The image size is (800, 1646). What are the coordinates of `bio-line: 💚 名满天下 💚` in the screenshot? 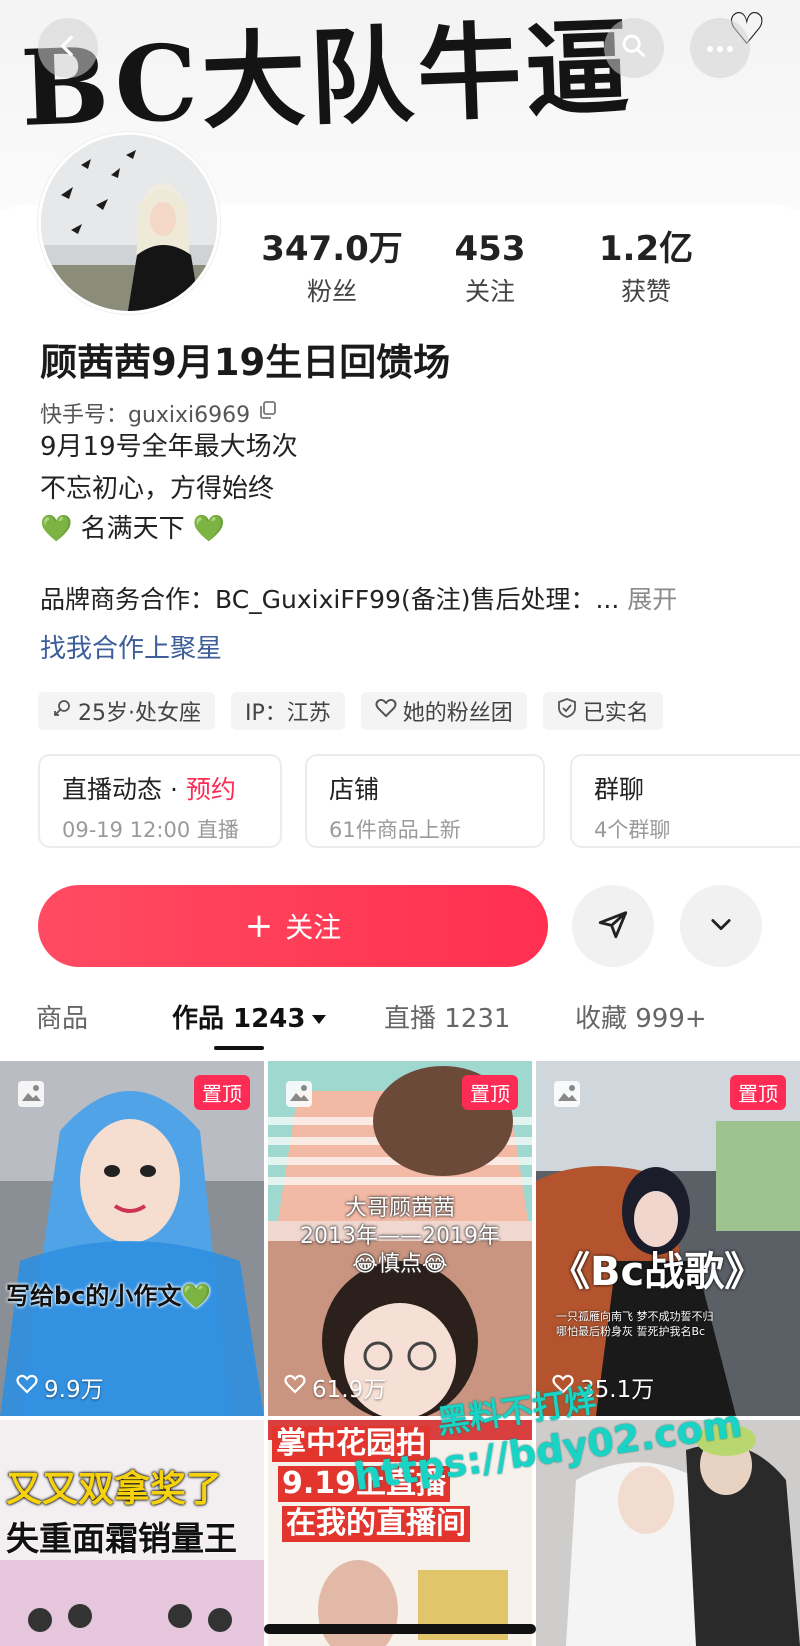 It's located at (133, 529).